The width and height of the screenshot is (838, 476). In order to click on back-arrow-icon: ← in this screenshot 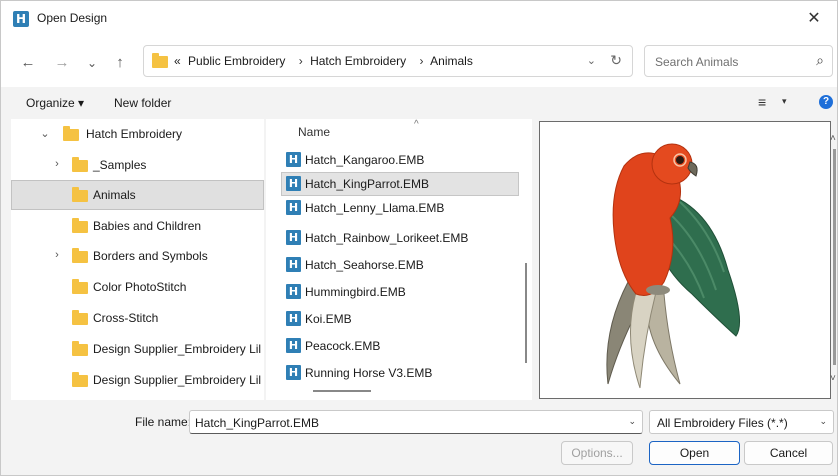, I will do `click(28, 62)`.